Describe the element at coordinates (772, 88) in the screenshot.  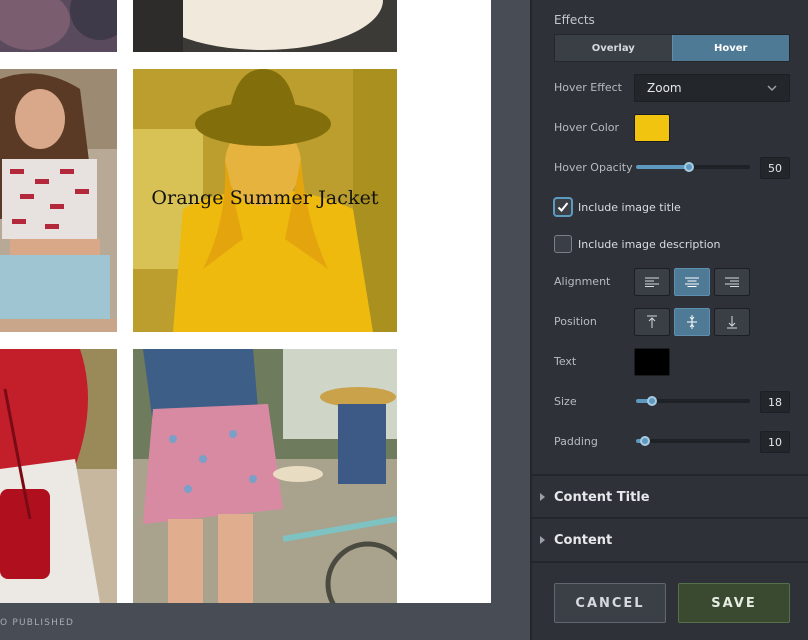
I see `chevron-down-icon` at that location.